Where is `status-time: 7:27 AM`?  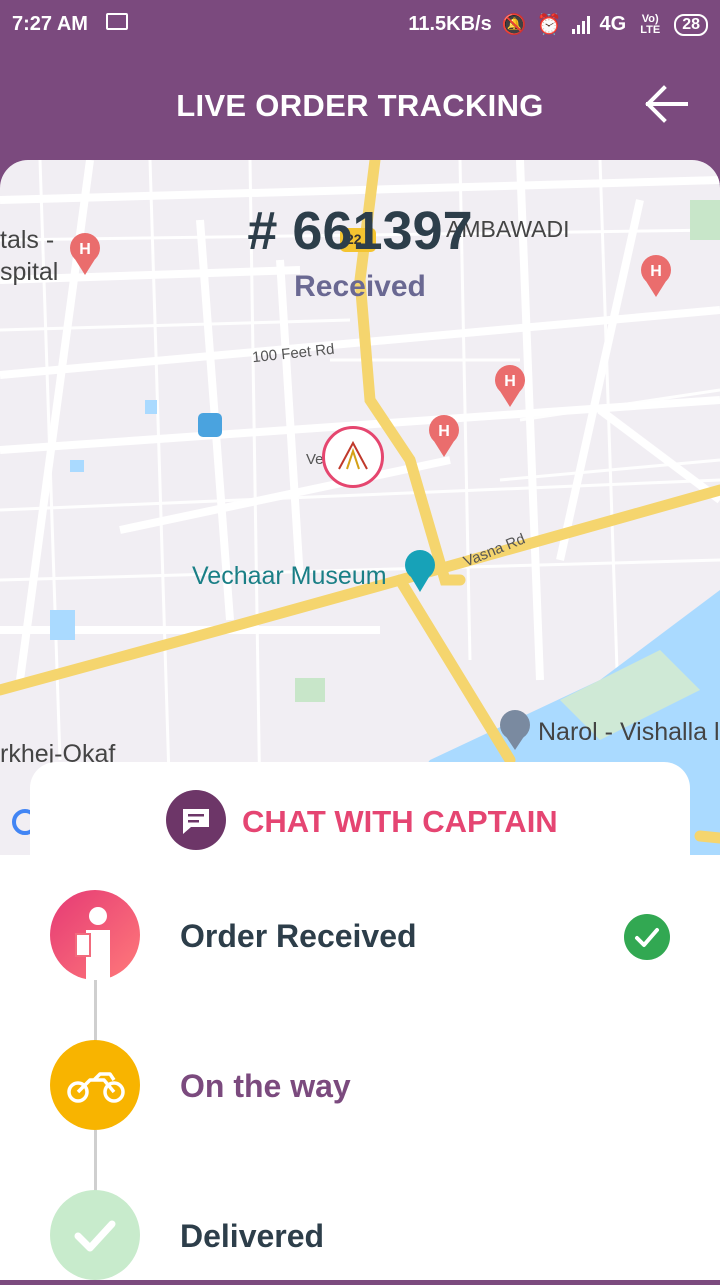 status-time: 7:27 AM is located at coordinates (50, 24).